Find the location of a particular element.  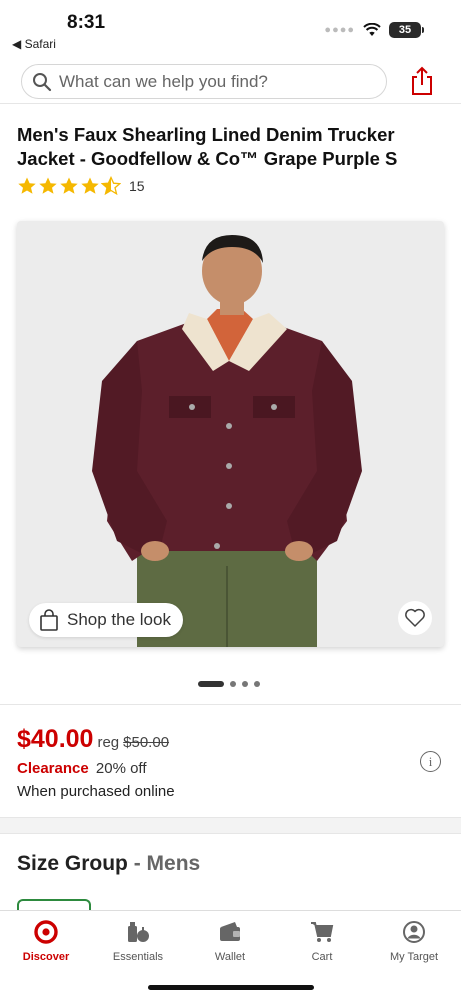

size-group-value: Mens is located at coordinates (173, 863).